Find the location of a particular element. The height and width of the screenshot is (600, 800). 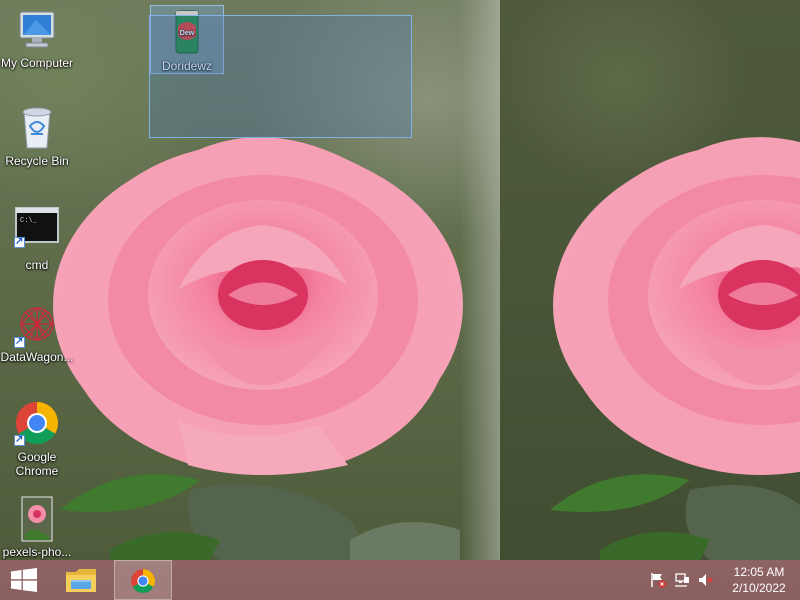

start-button is located at coordinates (24, 580).